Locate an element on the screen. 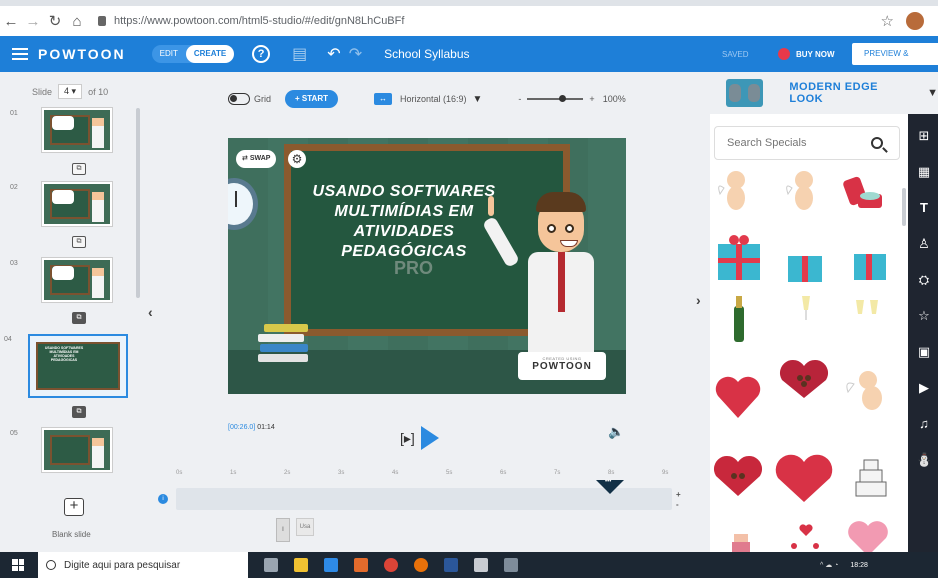 Image resolution: width=938 pixels, height=578 pixels. mode-create: CREATE is located at coordinates (210, 54).